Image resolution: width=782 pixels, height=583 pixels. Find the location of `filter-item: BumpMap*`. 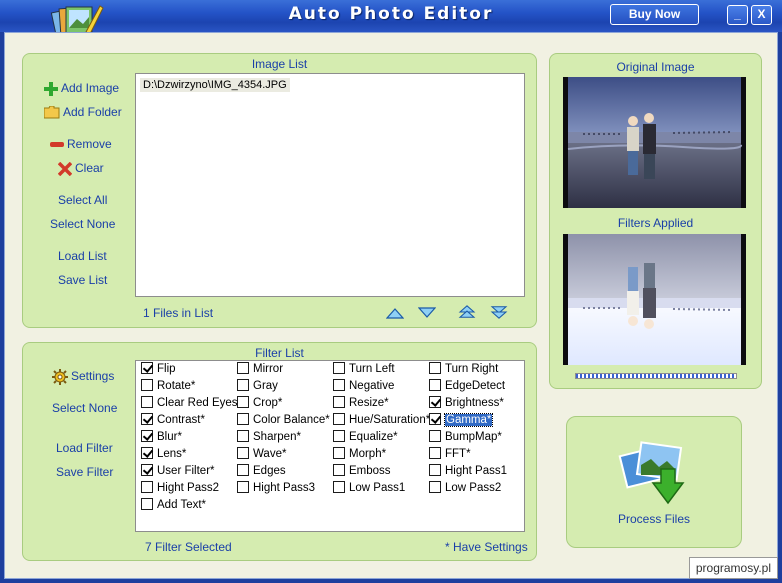

filter-item: BumpMap* is located at coordinates (465, 437).